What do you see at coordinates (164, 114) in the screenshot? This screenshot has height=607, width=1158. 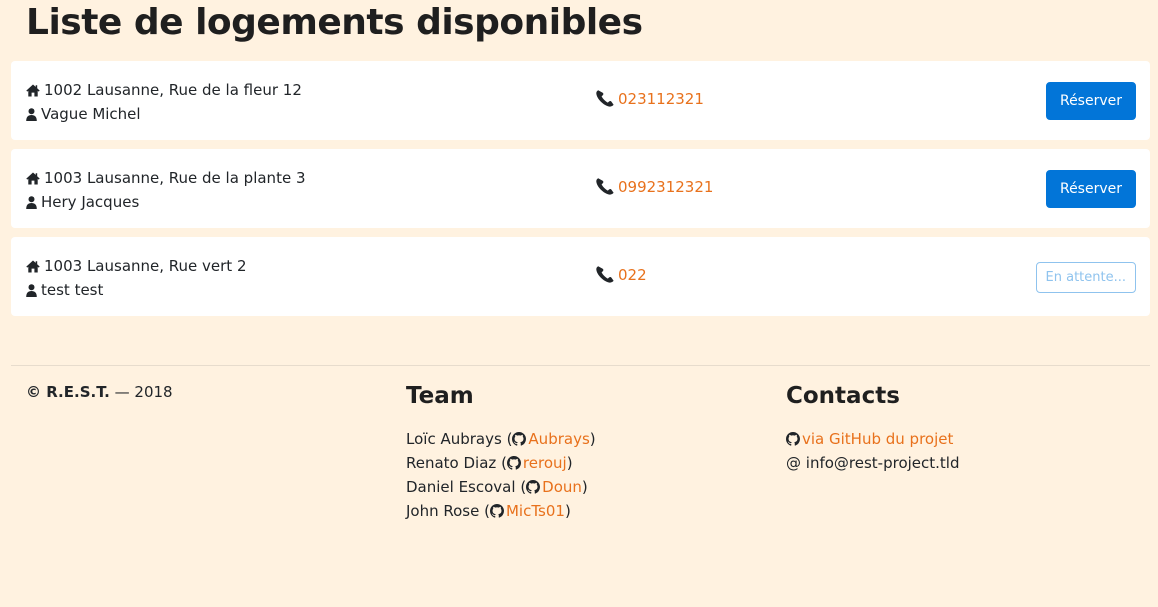 I see `listing-owner: Vague Michel` at bounding box center [164, 114].